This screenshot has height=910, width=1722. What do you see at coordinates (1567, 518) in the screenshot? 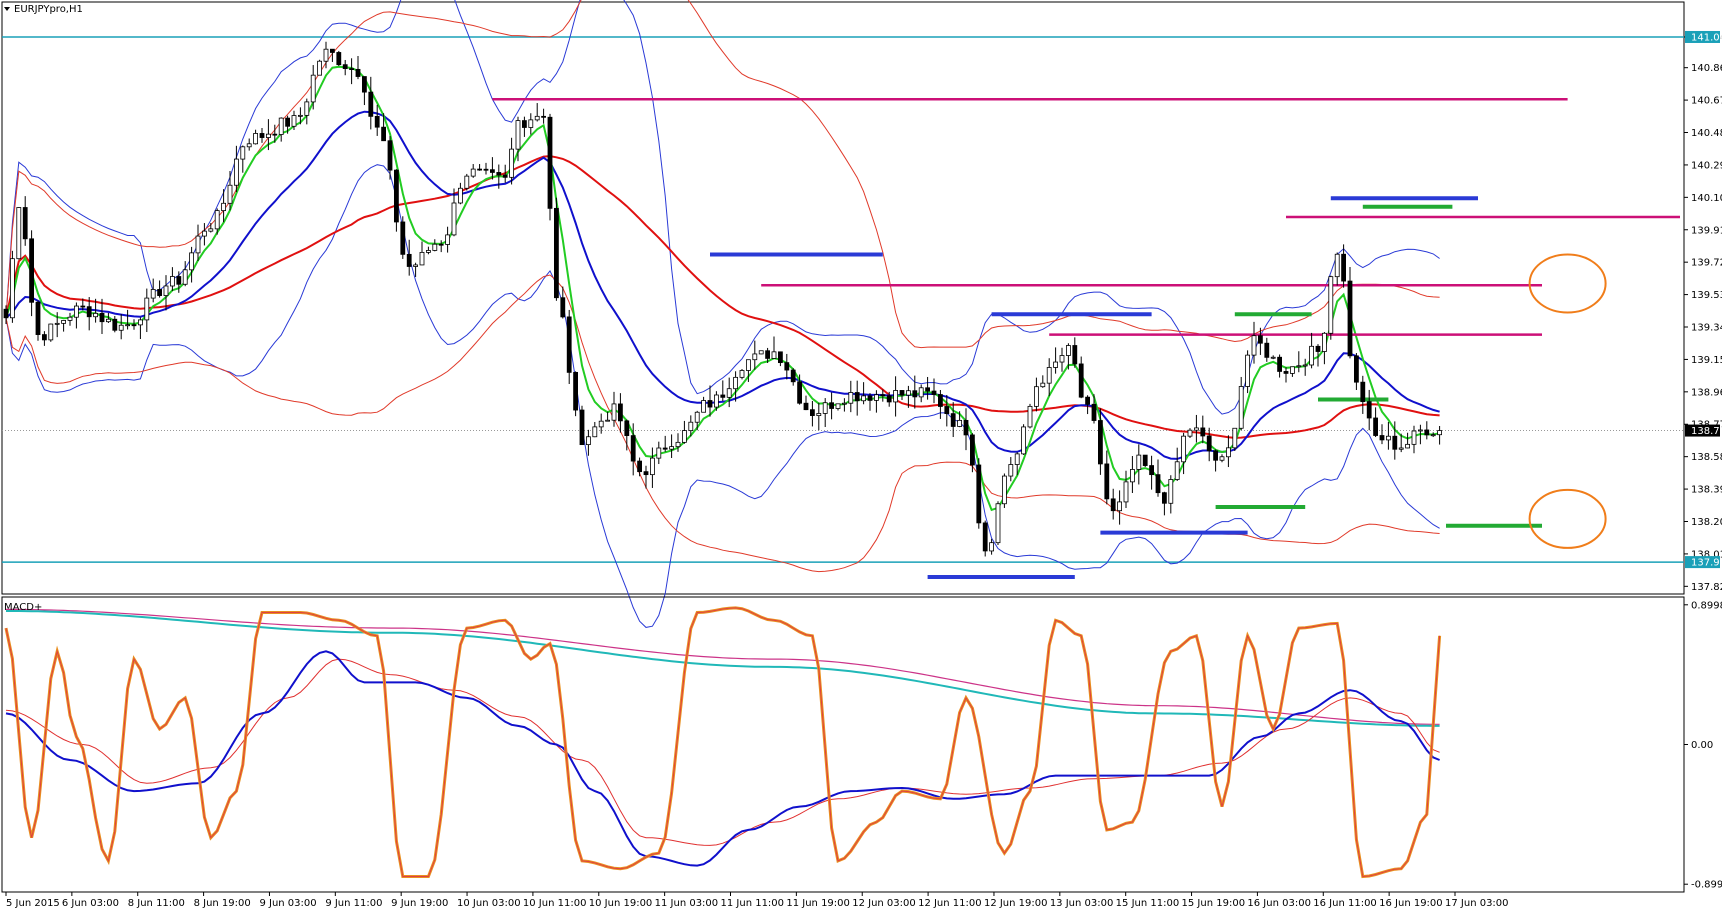
I see `annotation-circle` at bounding box center [1567, 518].